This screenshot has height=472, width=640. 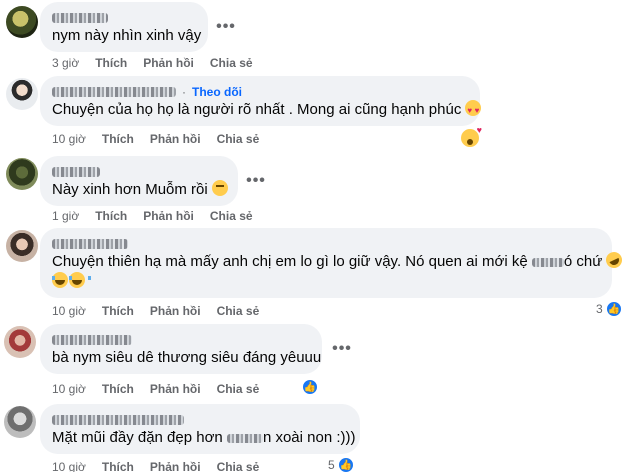 What do you see at coordinates (127, 35) in the screenshot?
I see `comment-text: nym này nhìn xinh vậy` at bounding box center [127, 35].